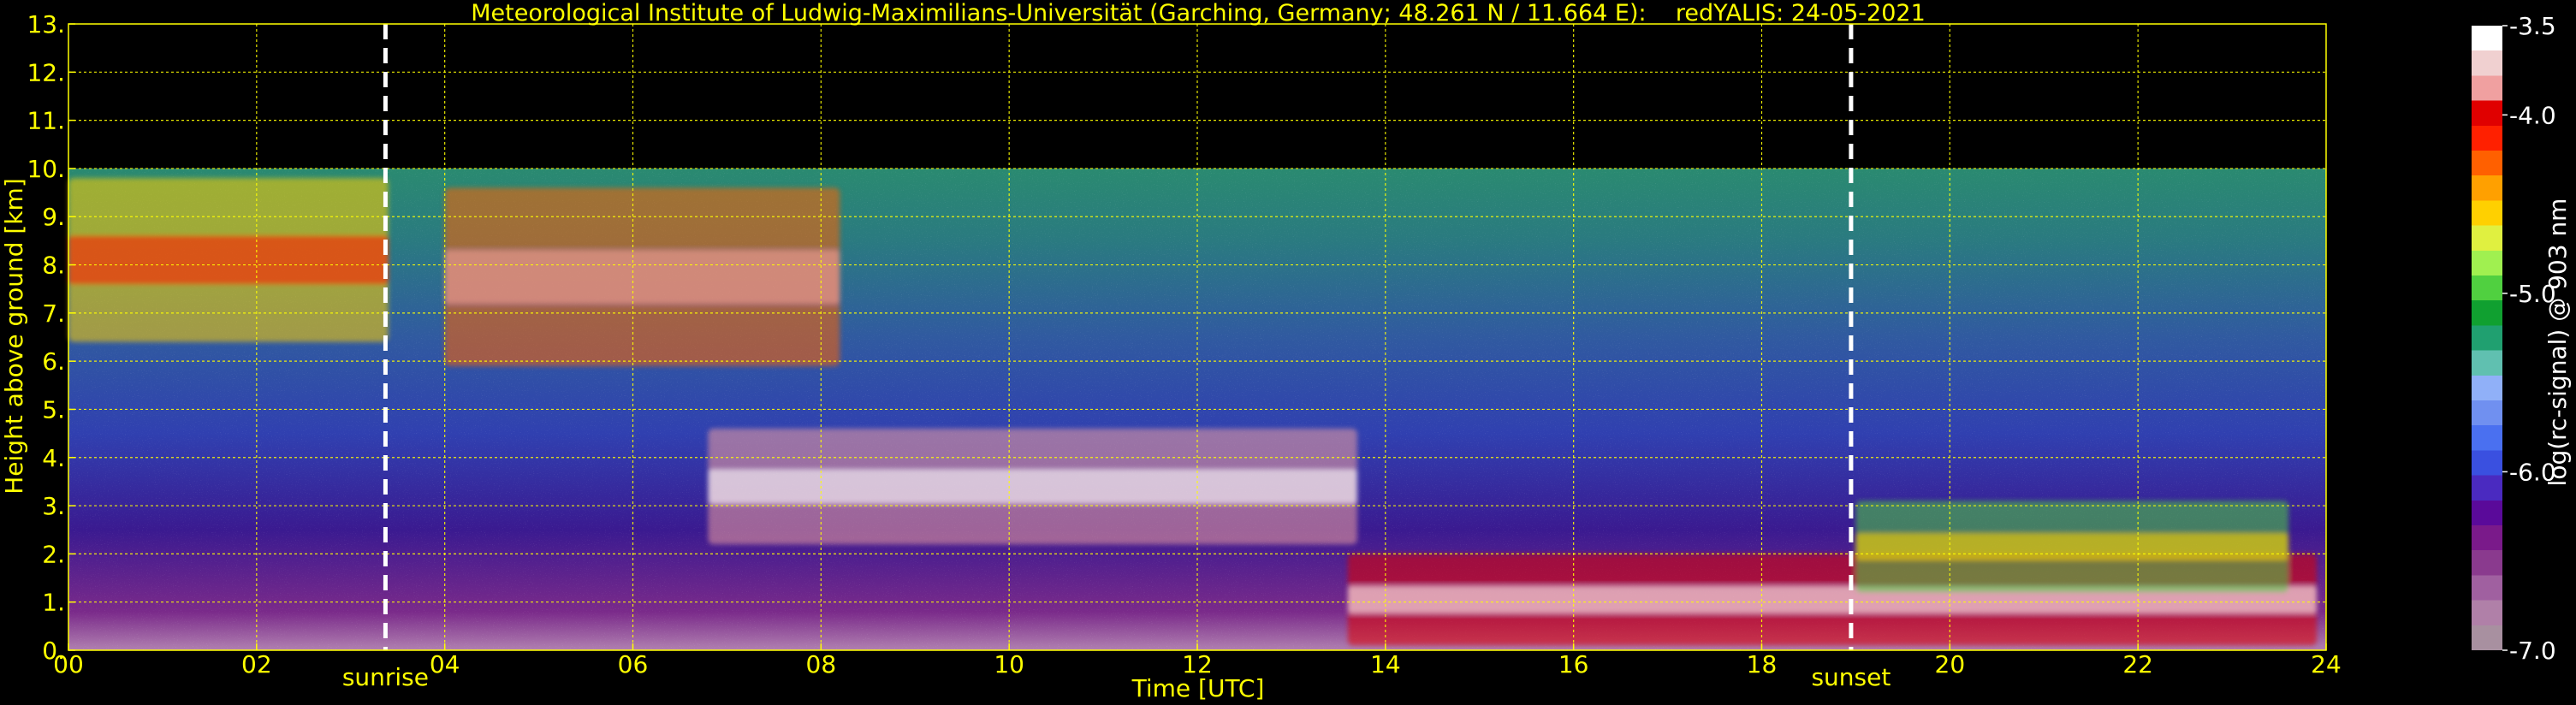 This screenshot has height=705, width=2576. I want to click on x-tick-label: 20, so click(1950, 664).